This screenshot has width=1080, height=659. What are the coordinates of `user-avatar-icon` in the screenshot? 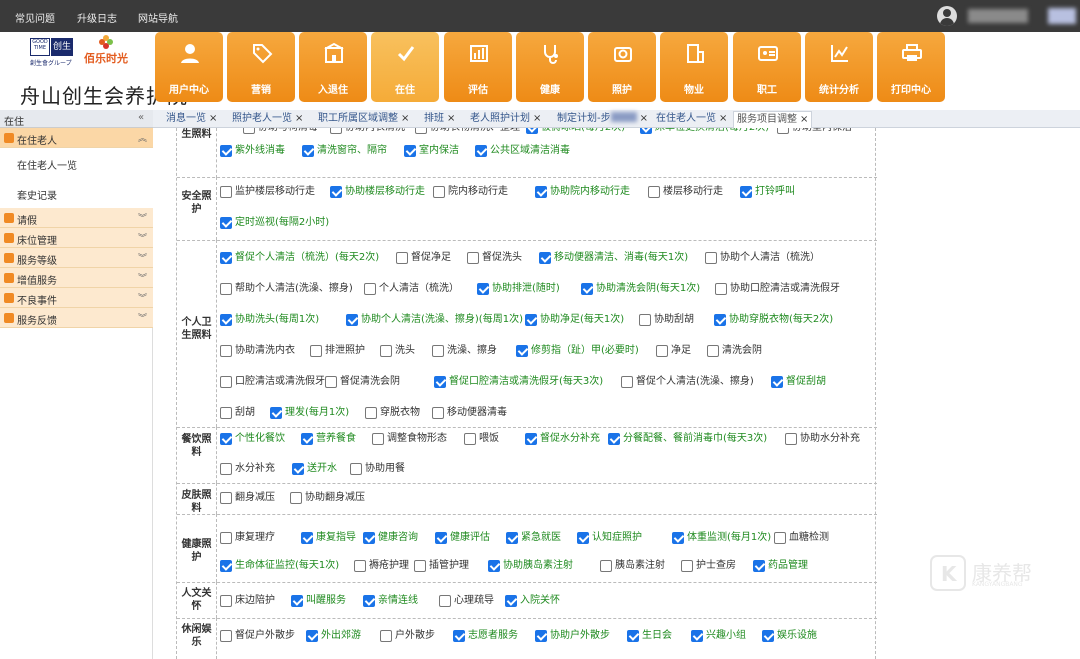 It's located at (947, 16).